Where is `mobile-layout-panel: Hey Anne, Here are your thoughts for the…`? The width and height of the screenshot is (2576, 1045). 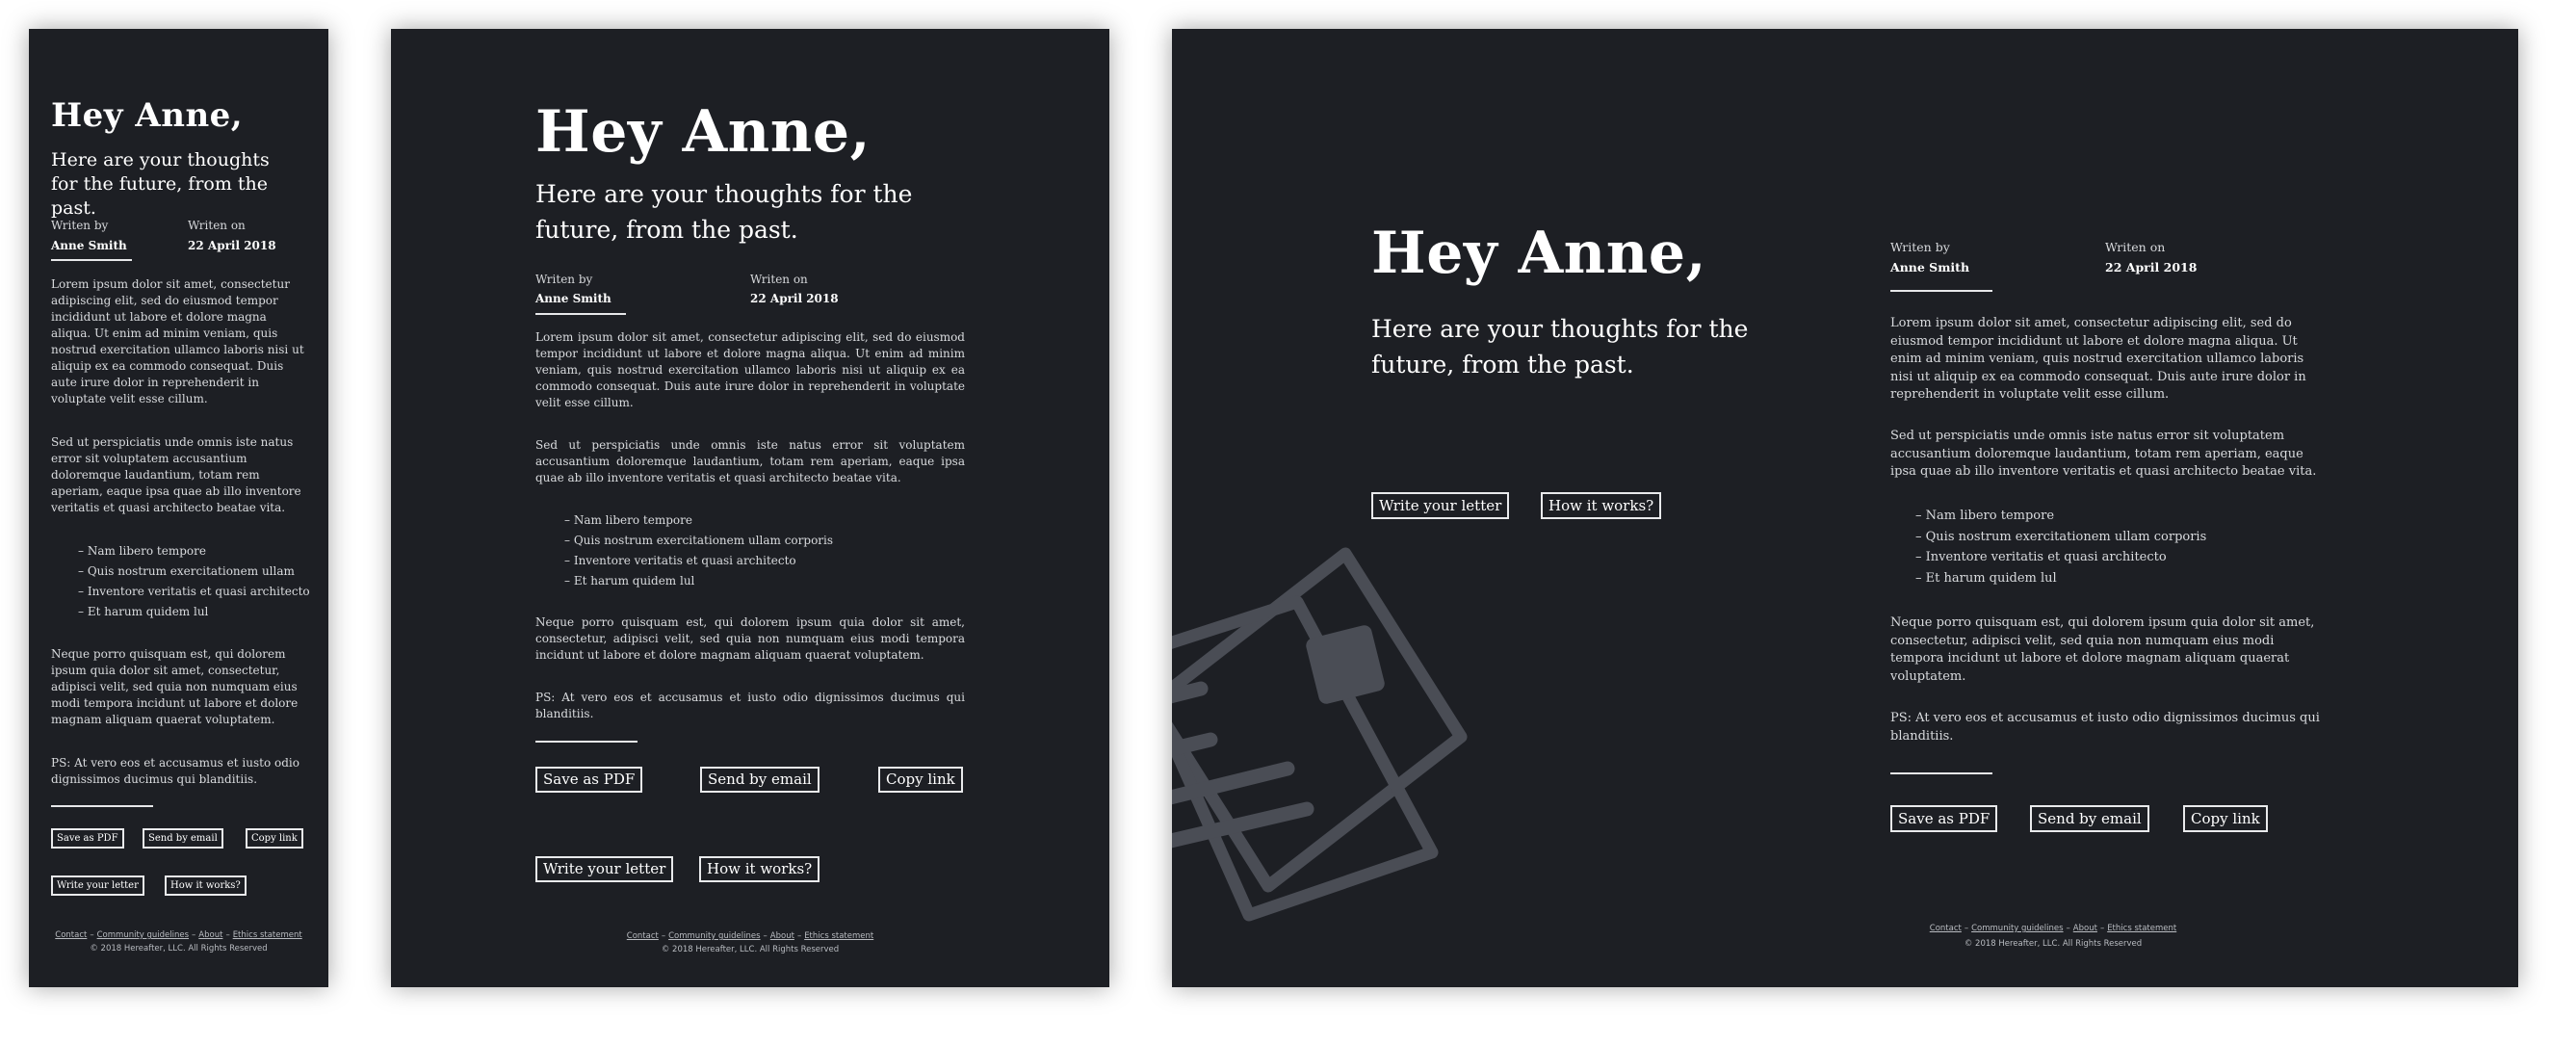
mobile-layout-panel: Hey Anne, Here are your thoughts for the… is located at coordinates (178, 508).